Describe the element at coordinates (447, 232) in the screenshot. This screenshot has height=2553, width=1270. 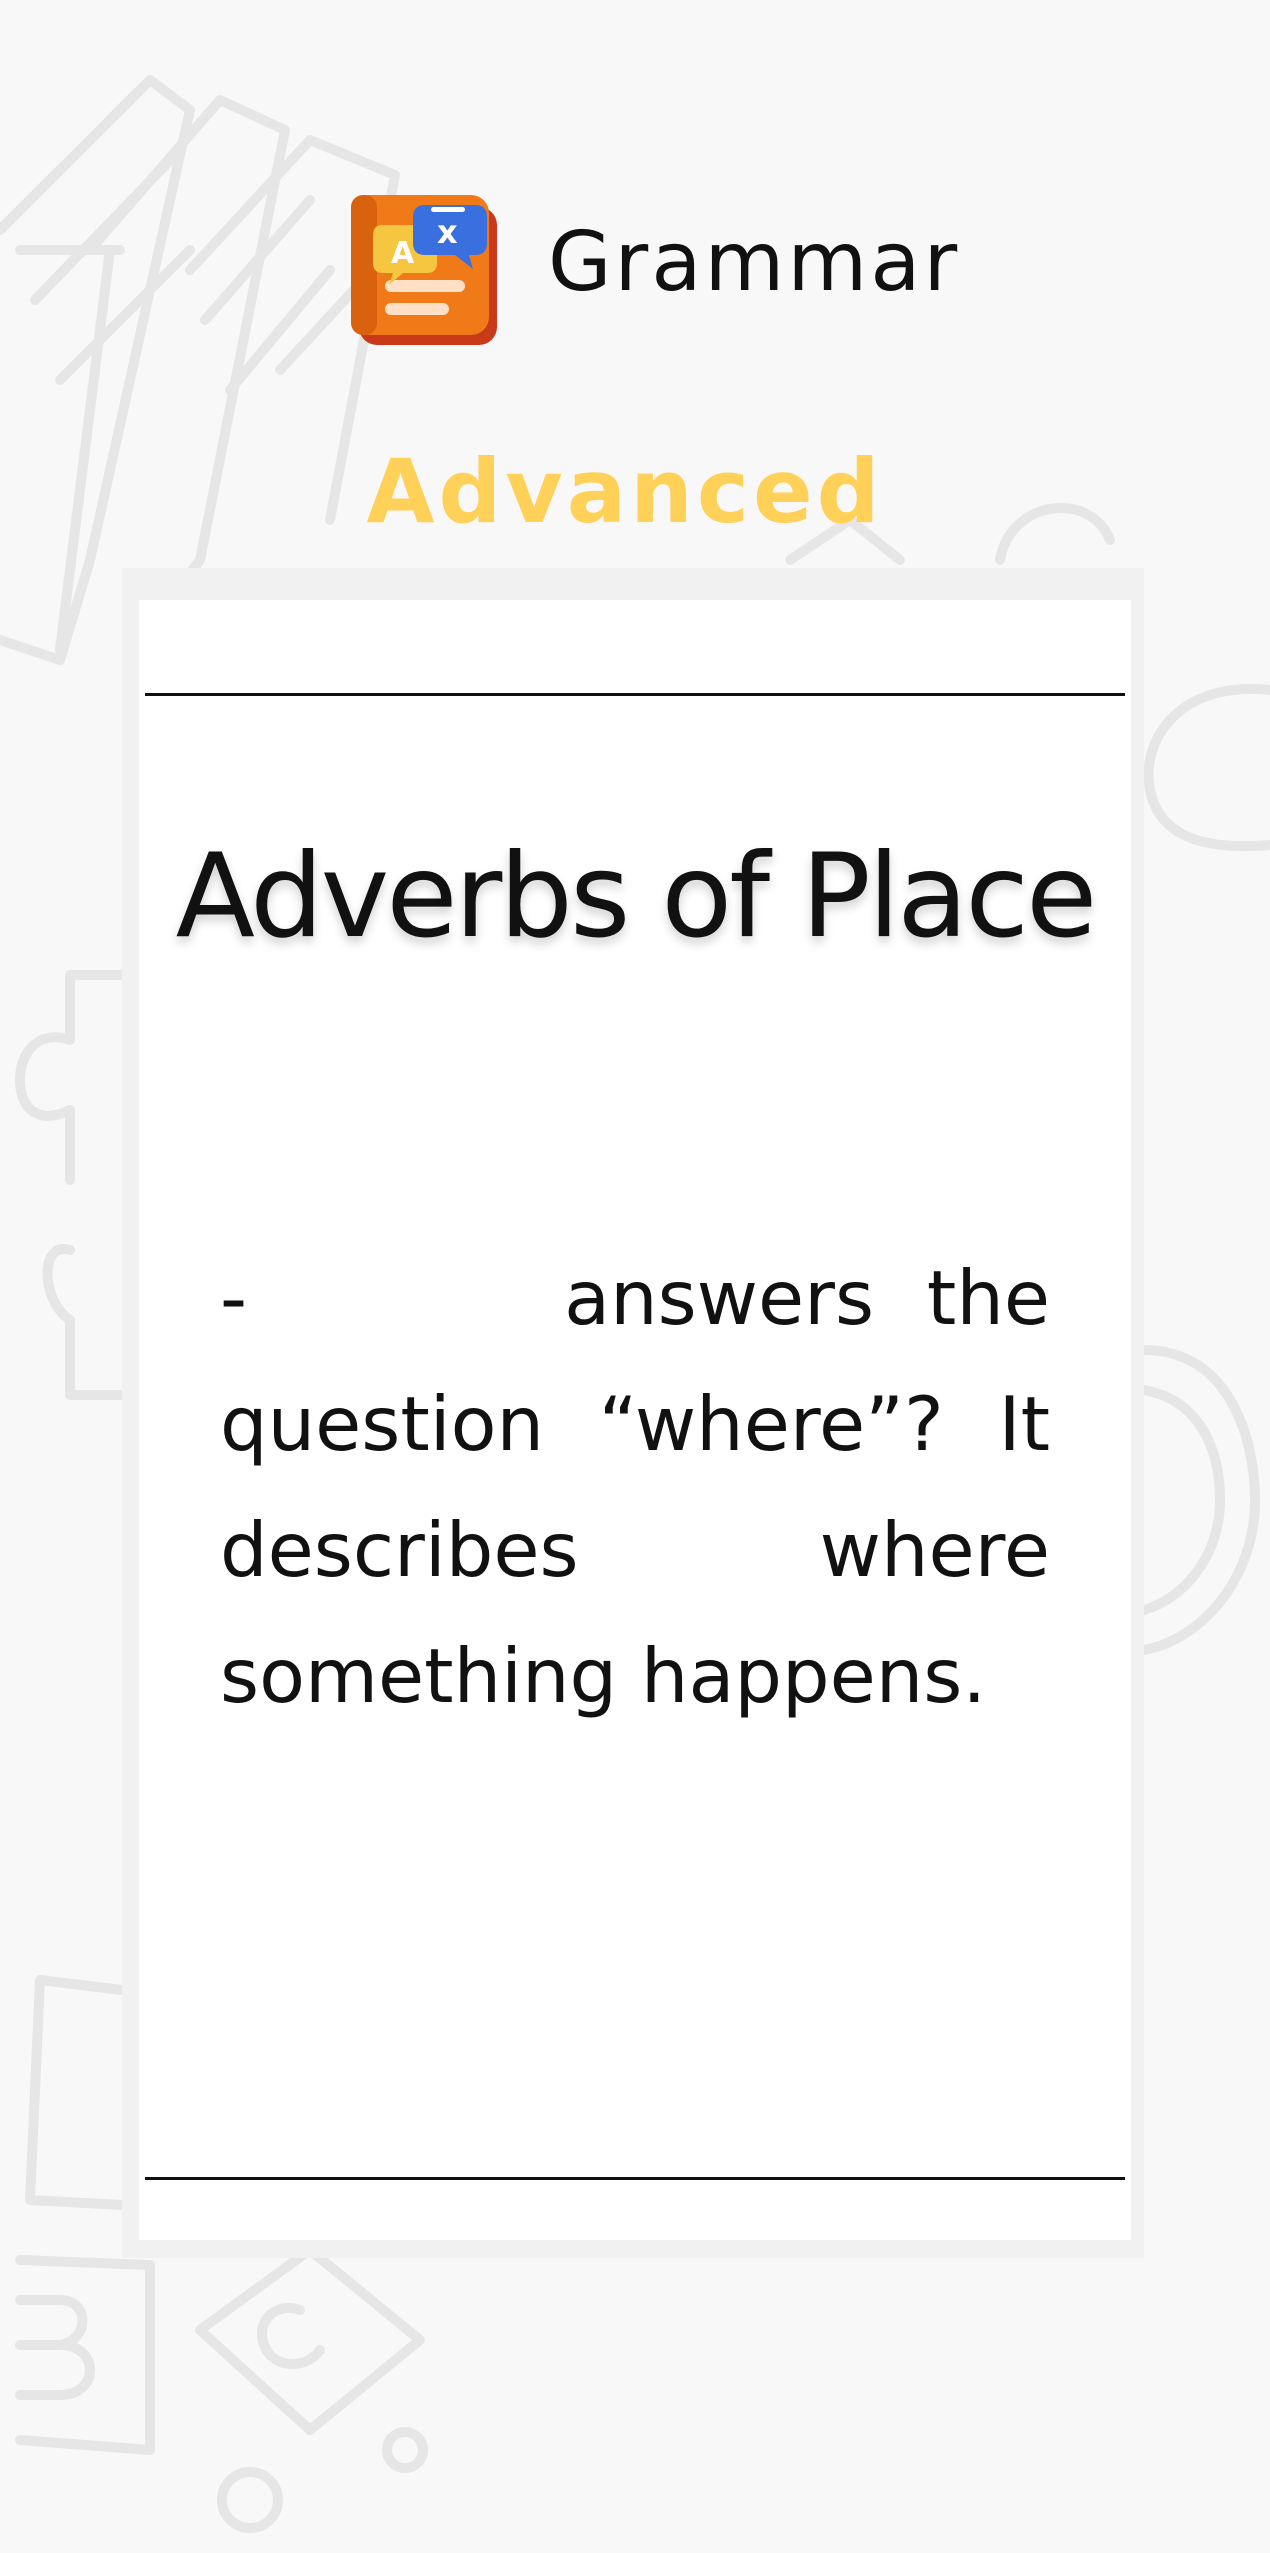
I see `svg-text: x` at that location.